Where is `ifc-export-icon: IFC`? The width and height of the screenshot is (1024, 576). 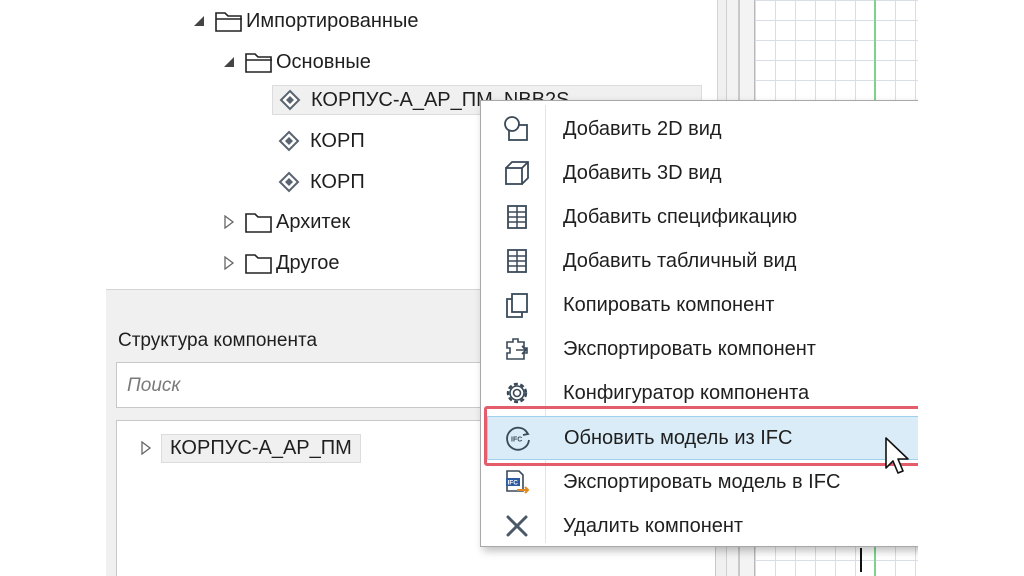 ifc-export-icon: IFC is located at coordinates (517, 482).